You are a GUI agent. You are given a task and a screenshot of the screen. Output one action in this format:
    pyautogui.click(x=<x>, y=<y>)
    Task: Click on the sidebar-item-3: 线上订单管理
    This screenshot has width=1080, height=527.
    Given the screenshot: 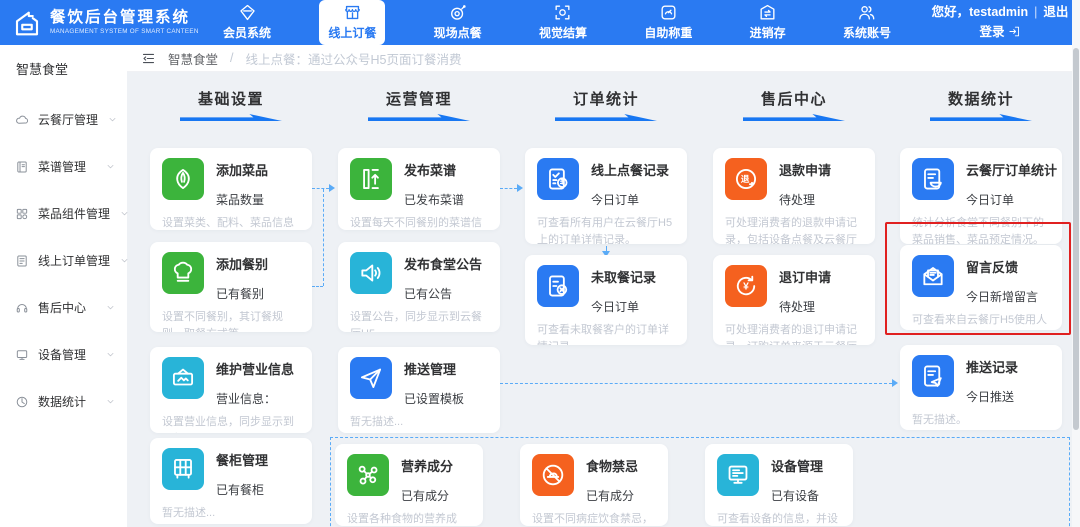 What is the action you would take?
    pyautogui.click(x=65, y=260)
    